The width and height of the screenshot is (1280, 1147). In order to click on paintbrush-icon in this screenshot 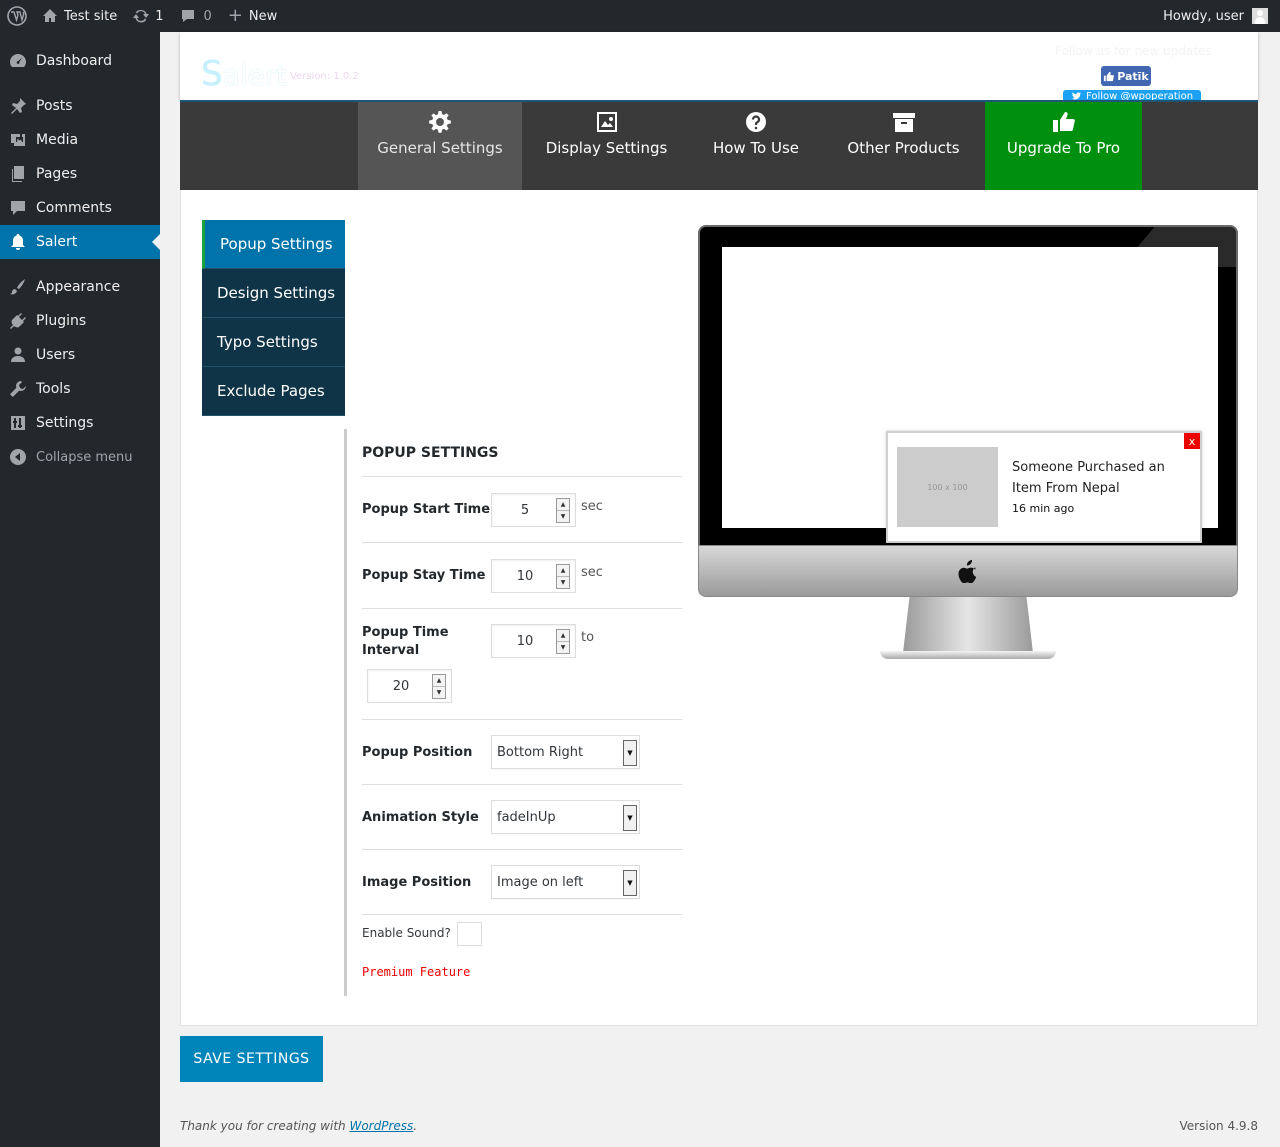, I will do `click(18, 287)`.